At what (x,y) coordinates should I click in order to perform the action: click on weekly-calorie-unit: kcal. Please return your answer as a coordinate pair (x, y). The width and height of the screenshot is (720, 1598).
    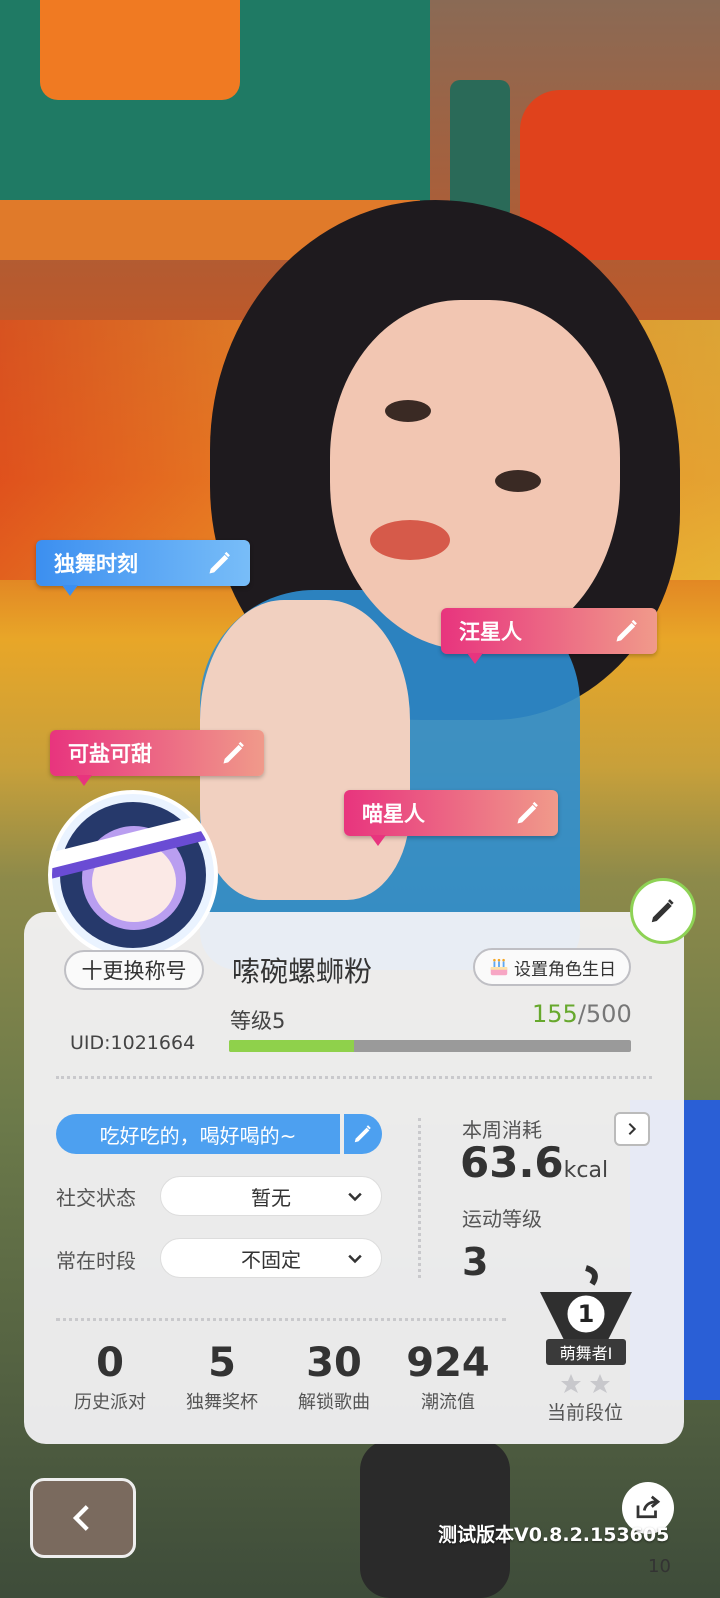
    Looking at the image, I should click on (586, 1170).